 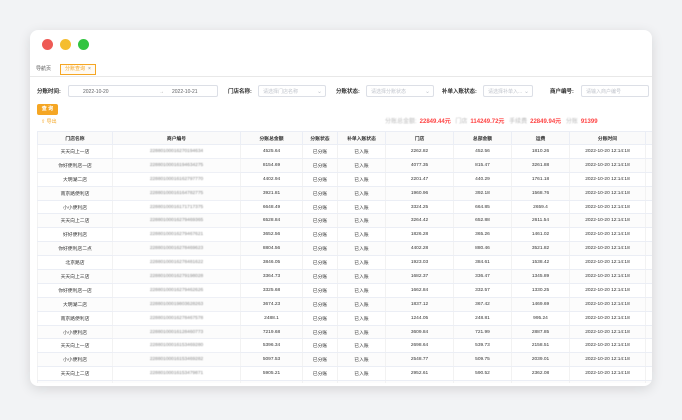 What do you see at coordinates (482, 263) in the screenshot?
I see `table-cell: 384.61` at bounding box center [482, 263].